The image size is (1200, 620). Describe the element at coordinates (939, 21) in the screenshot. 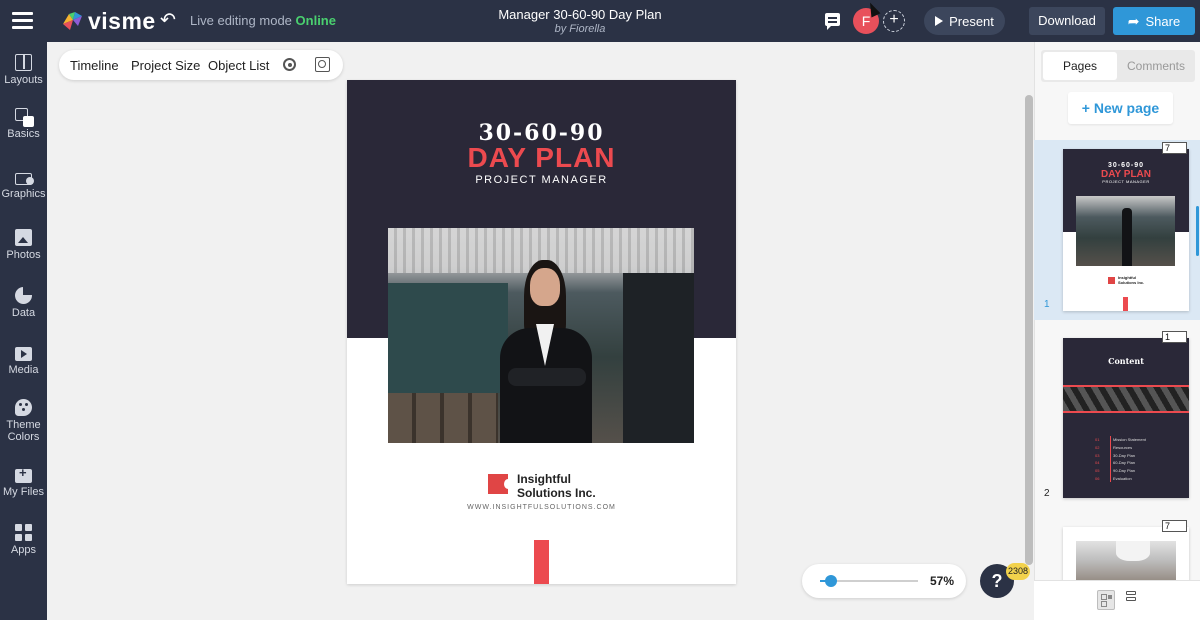

I see `play-icon` at that location.